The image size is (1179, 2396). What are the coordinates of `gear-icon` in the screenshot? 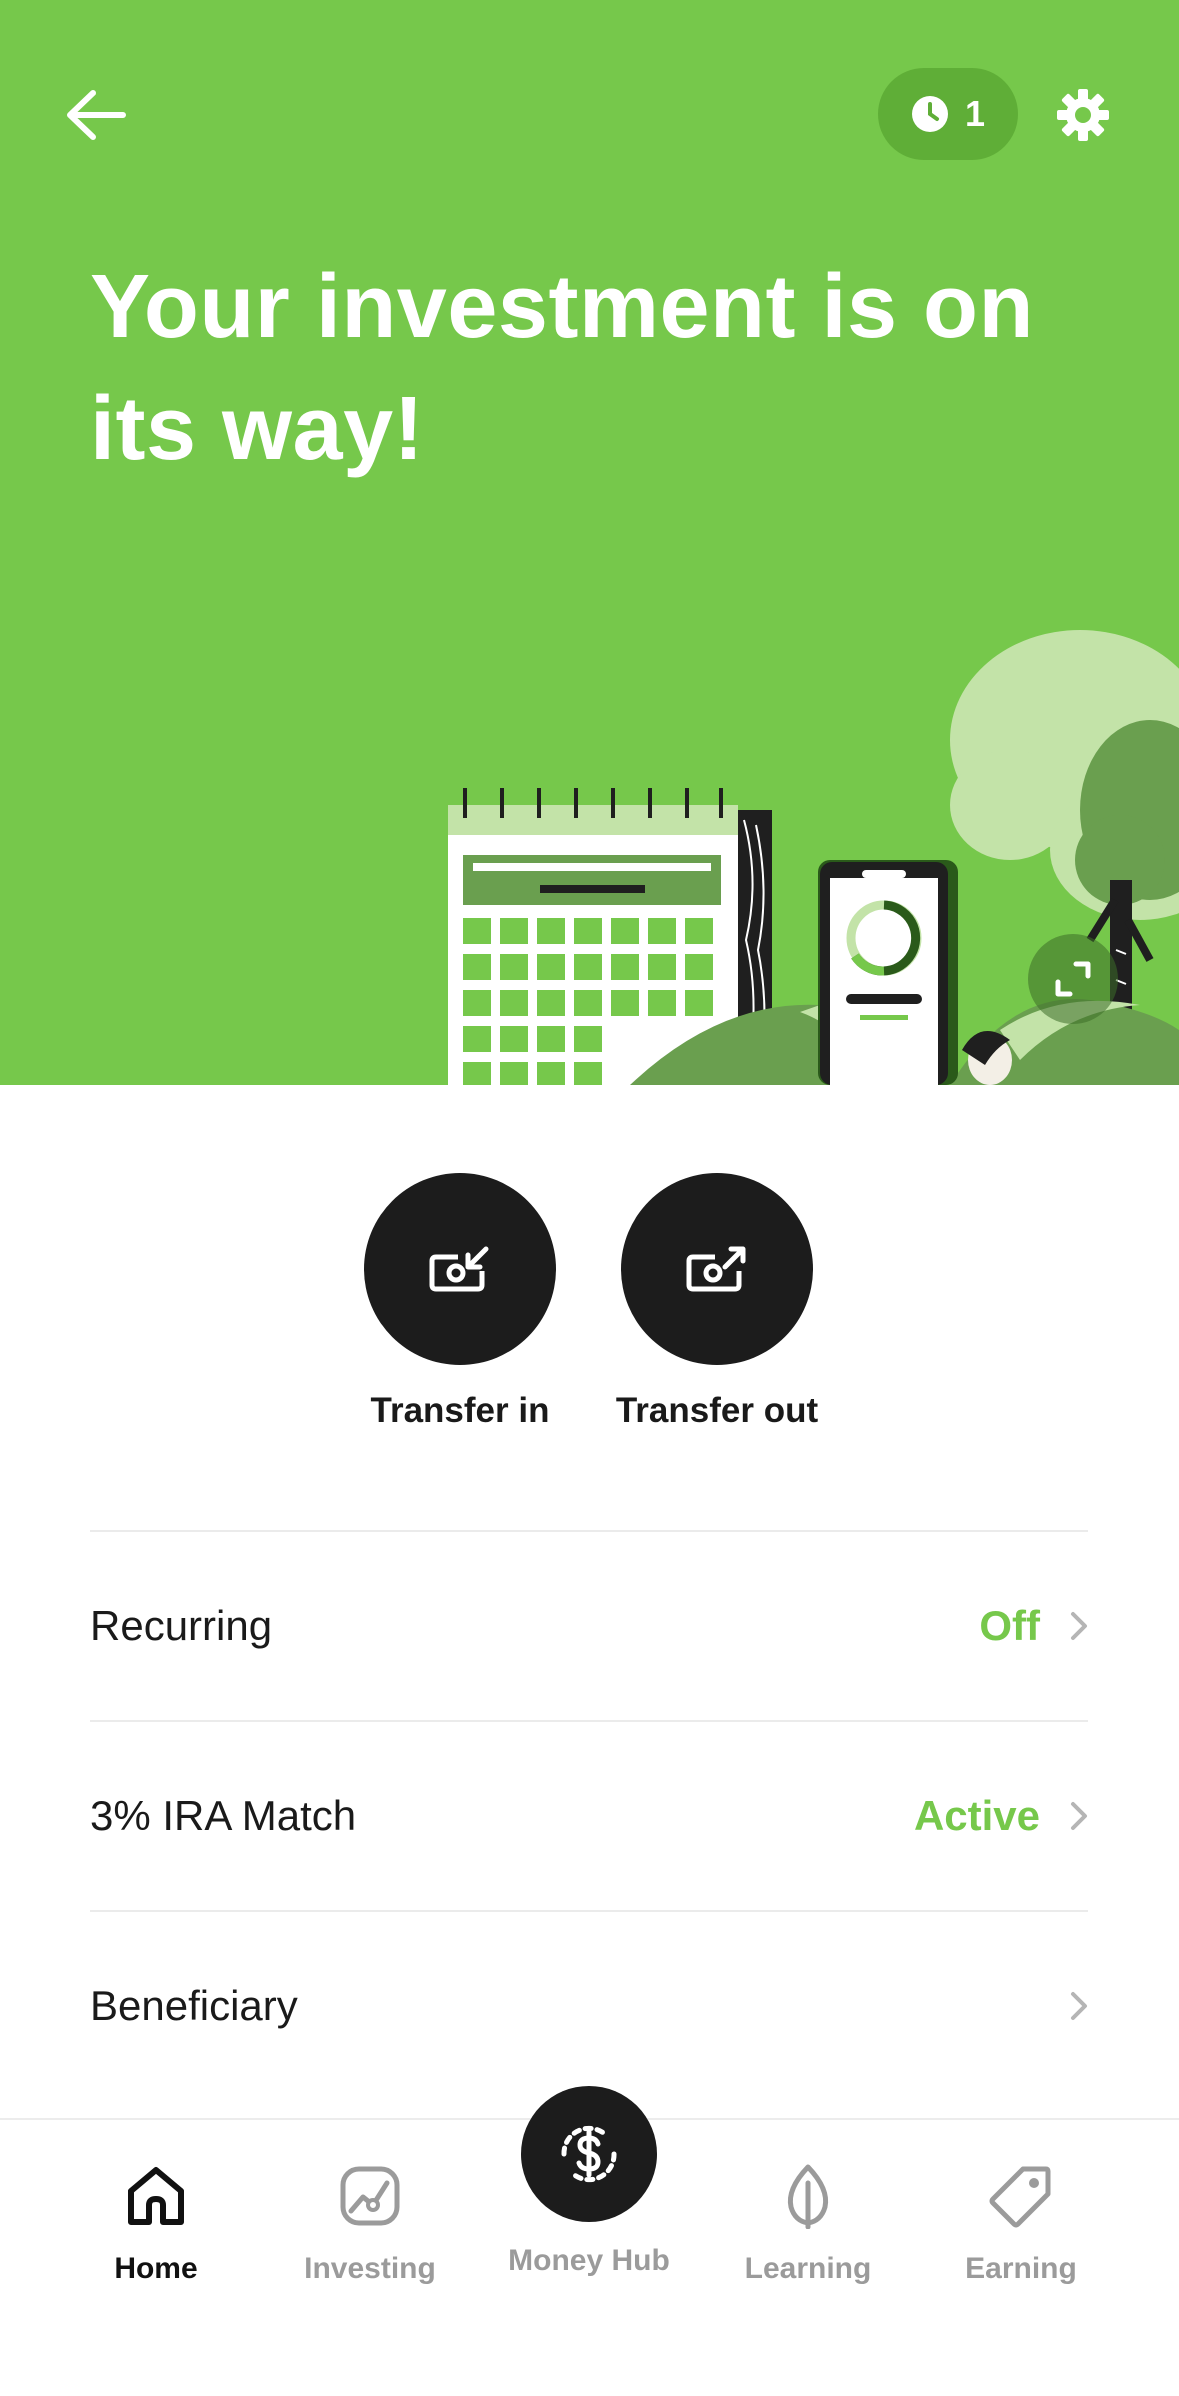 It's located at (1083, 115).